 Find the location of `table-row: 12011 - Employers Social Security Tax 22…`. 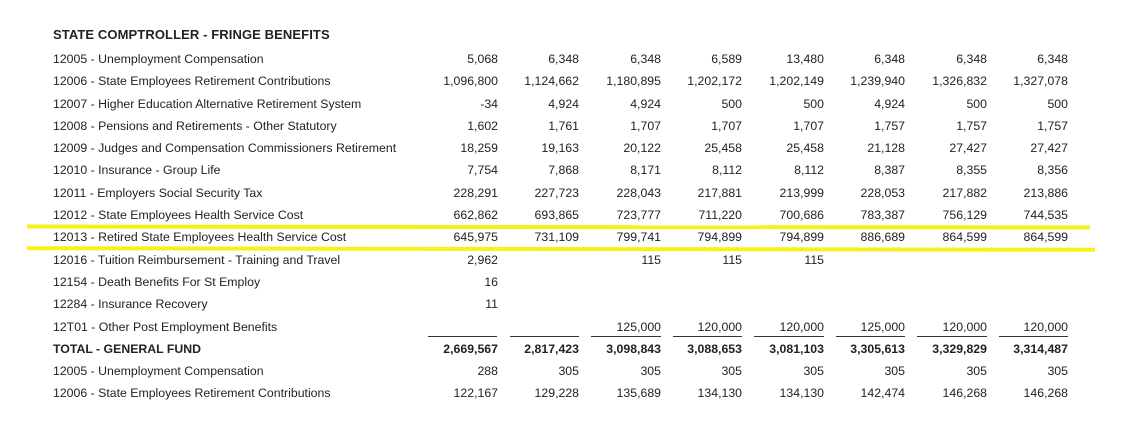

table-row: 12011 - Employers Social Security Tax 22… is located at coordinates (561, 193).